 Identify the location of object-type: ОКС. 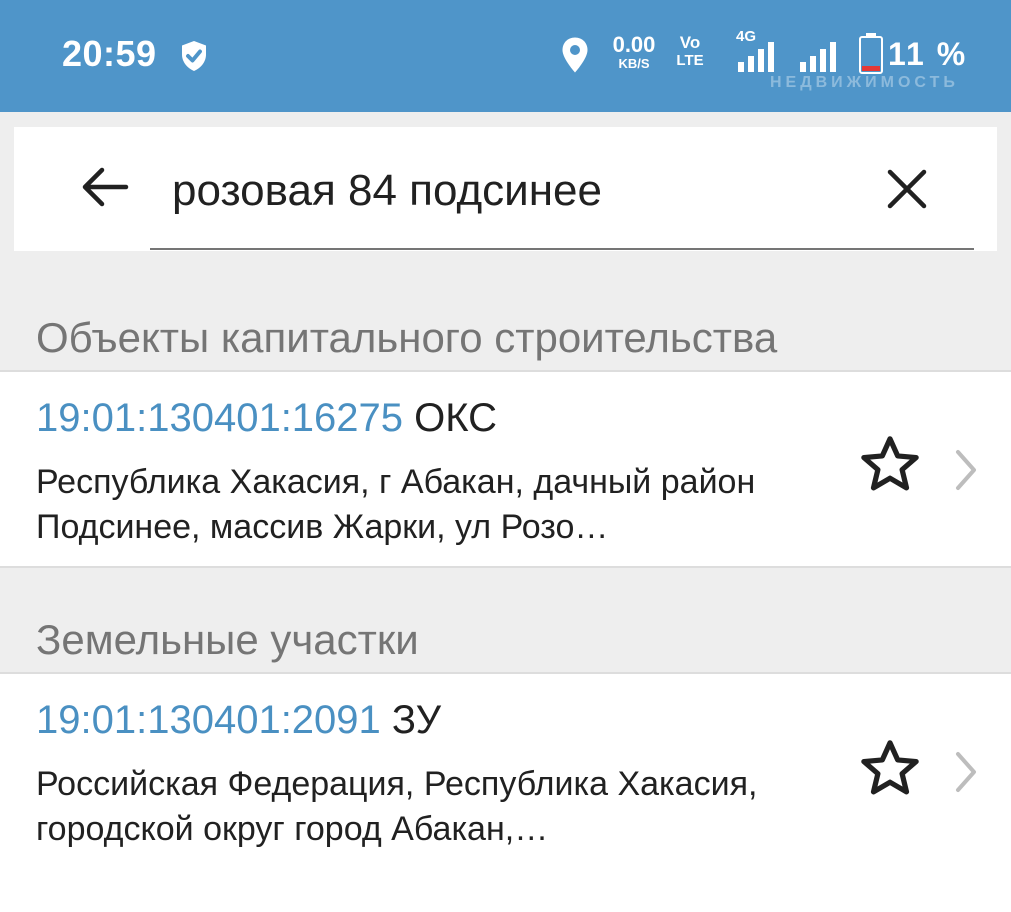
(456, 418).